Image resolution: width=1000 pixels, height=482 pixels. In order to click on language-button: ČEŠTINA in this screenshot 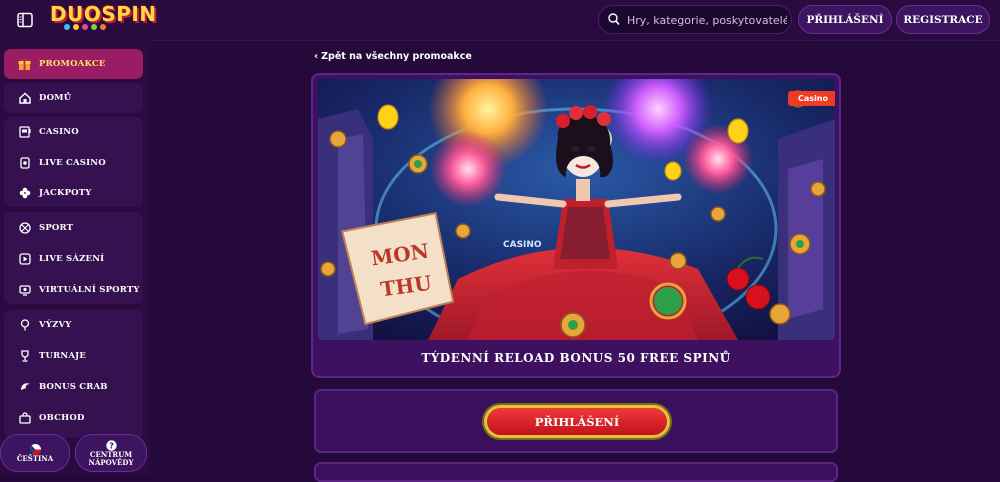, I will do `click(35, 453)`.